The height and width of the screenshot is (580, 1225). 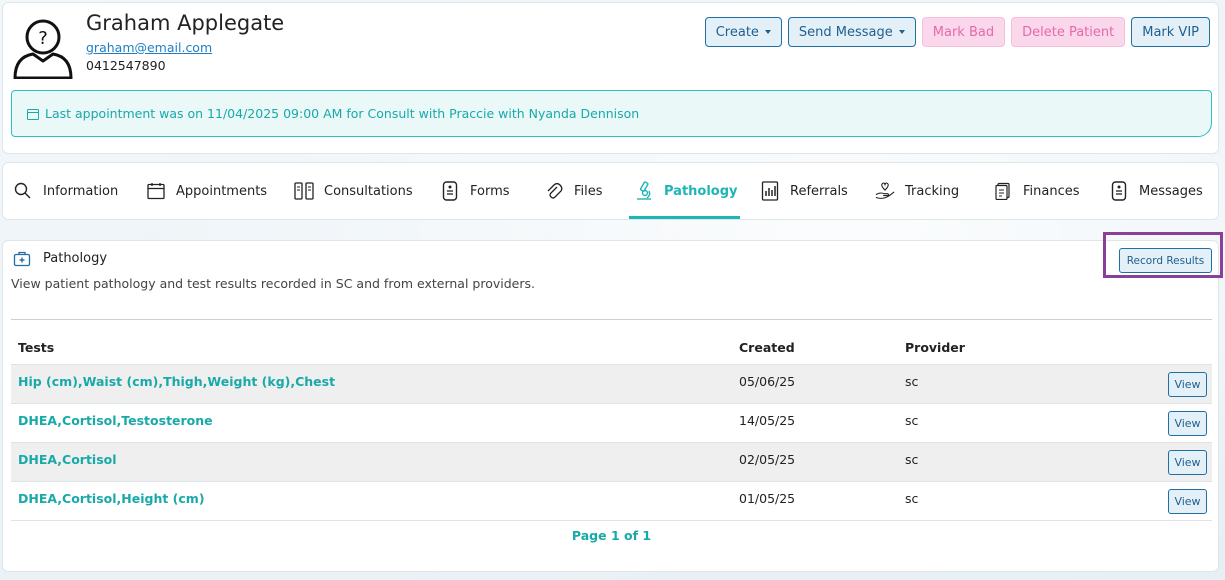 What do you see at coordinates (36, 347) in the screenshot?
I see `column-header-tests: Tests` at bounding box center [36, 347].